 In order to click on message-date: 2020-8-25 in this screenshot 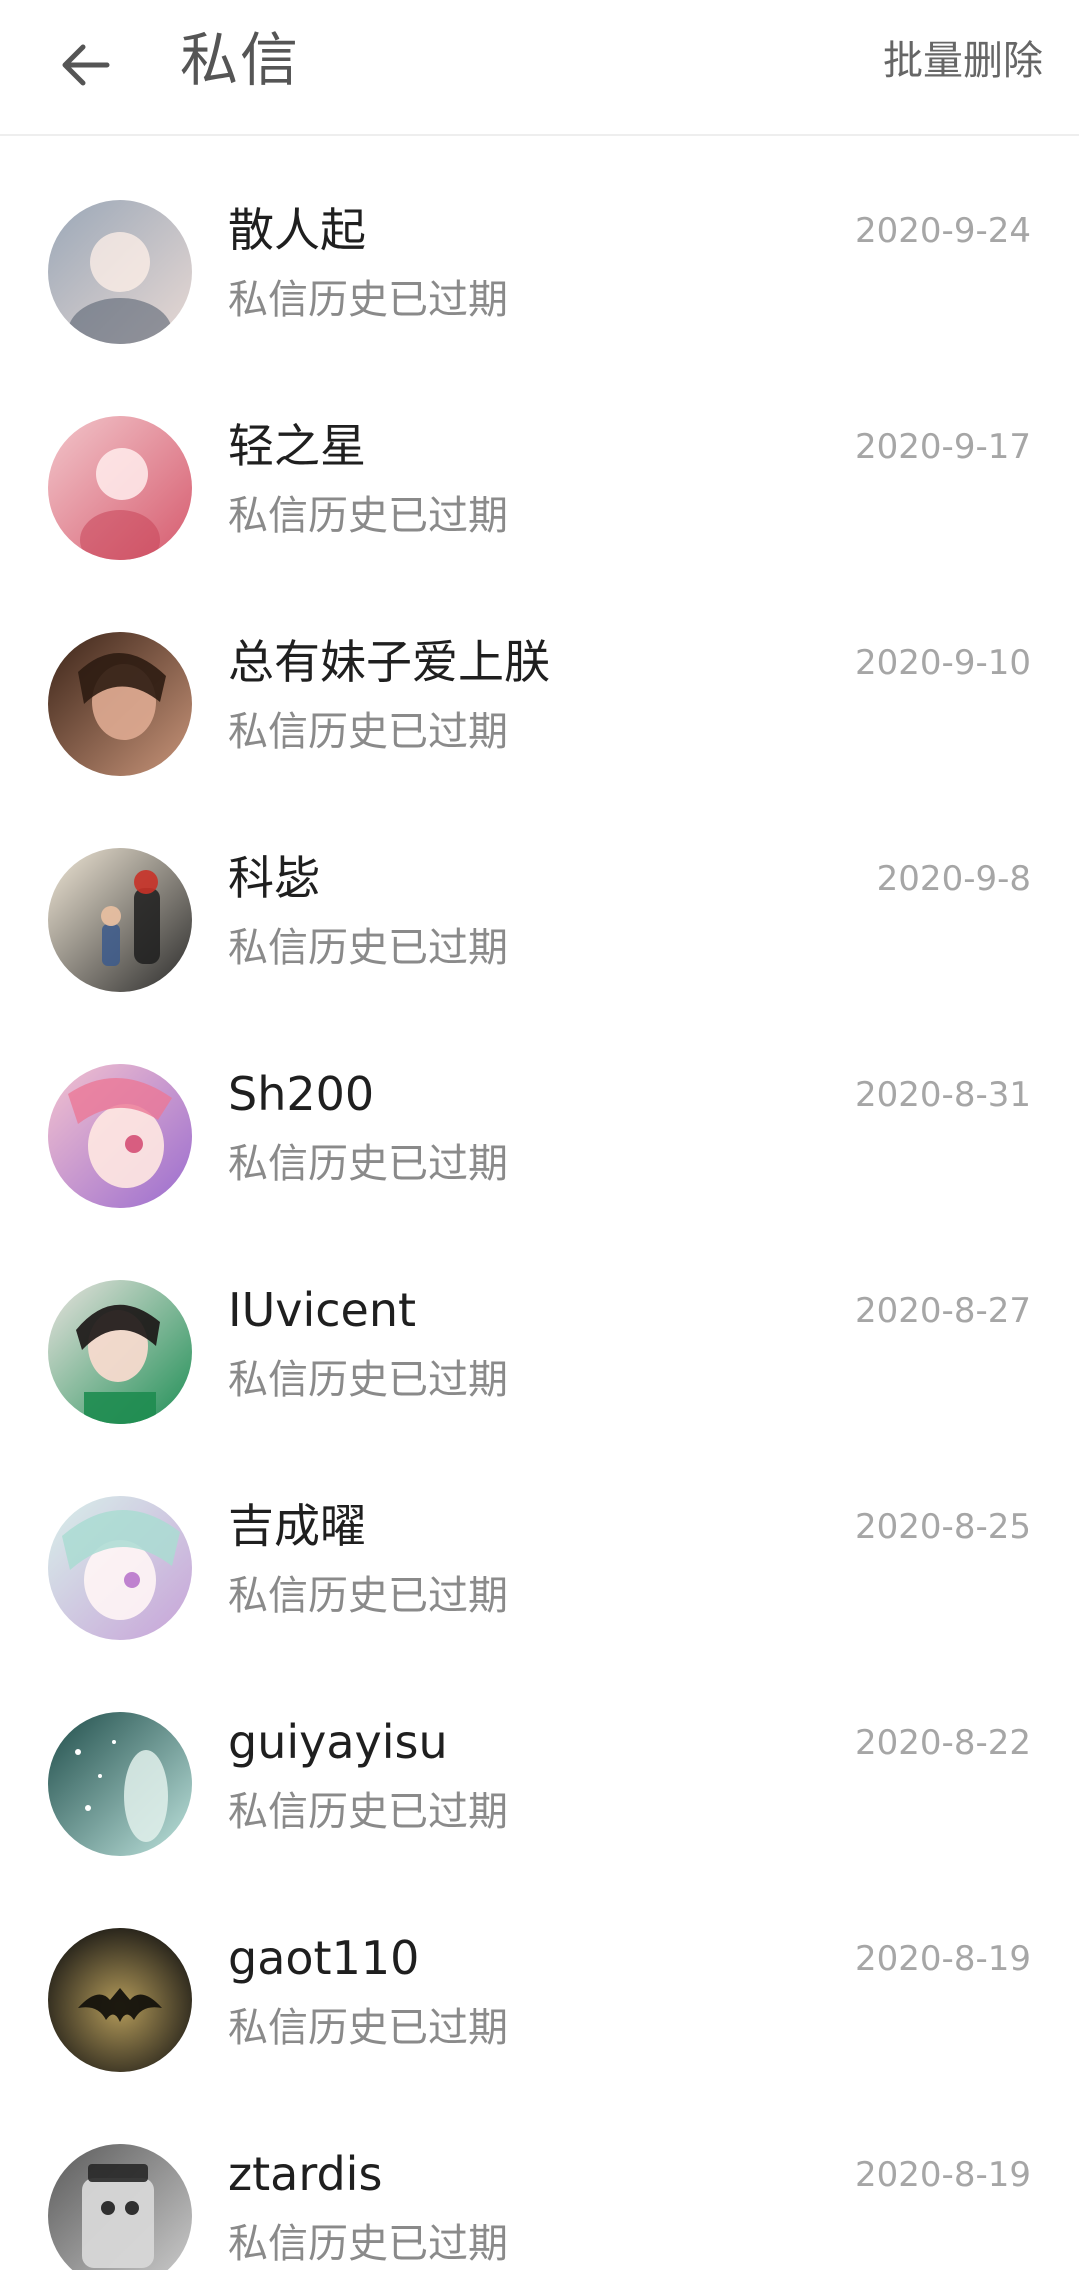, I will do `click(943, 1527)`.